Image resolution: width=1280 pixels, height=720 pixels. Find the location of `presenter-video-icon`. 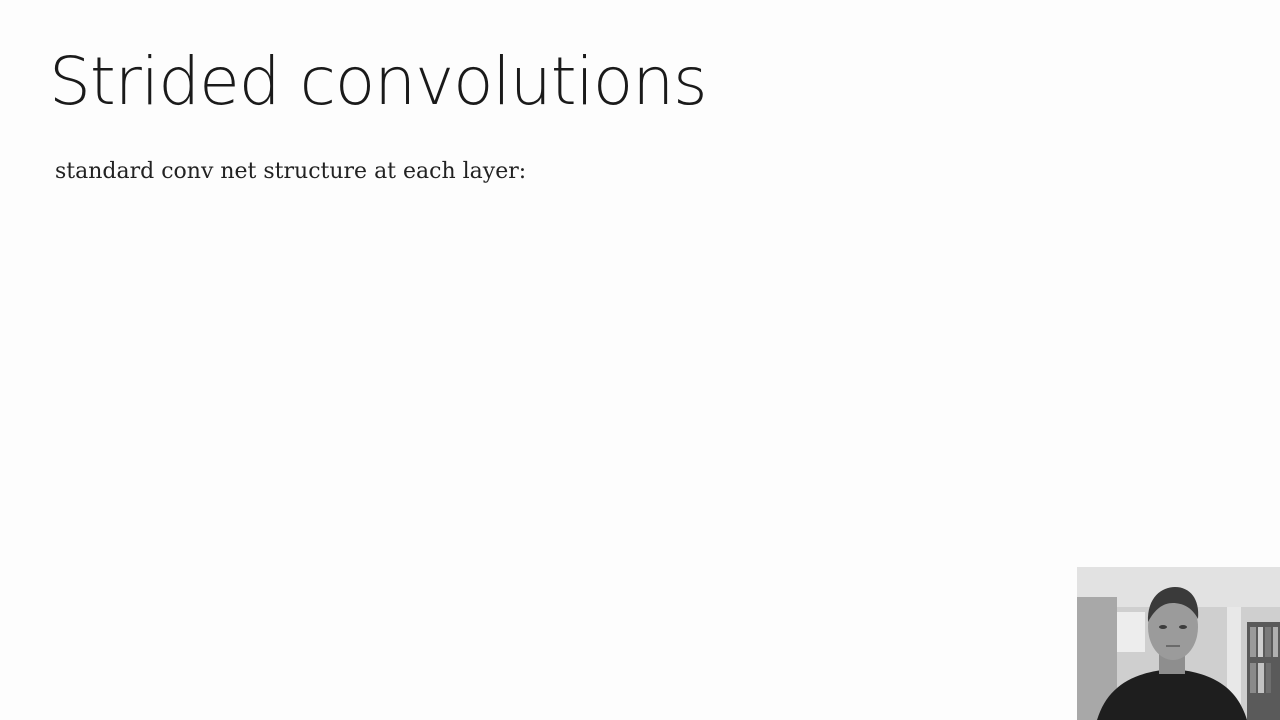

presenter-video-icon is located at coordinates (1178, 643).